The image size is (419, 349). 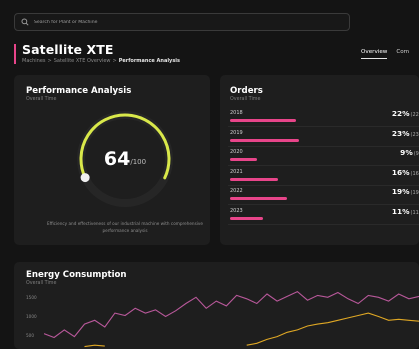 What do you see at coordinates (400, 113) in the screenshot?
I see `order-percent-value: 22%` at bounding box center [400, 113].